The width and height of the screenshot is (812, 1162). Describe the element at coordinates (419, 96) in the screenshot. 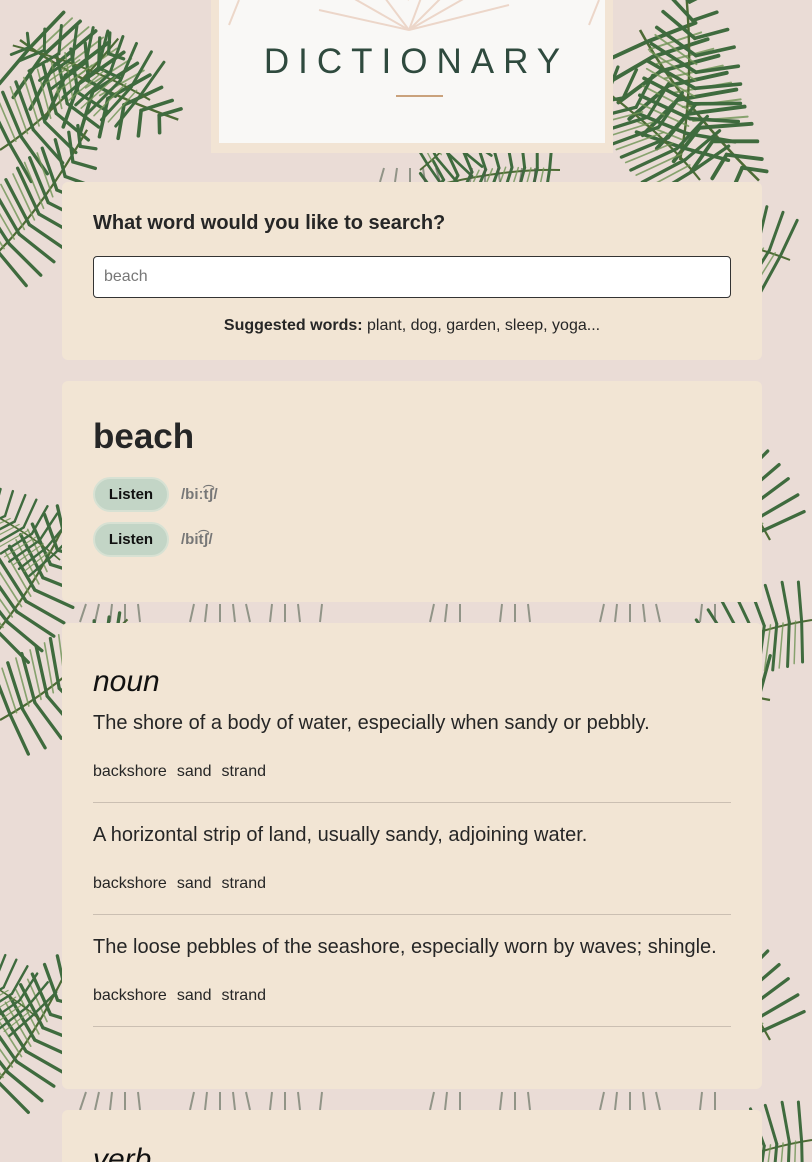

I see `title-underline-divider` at that location.